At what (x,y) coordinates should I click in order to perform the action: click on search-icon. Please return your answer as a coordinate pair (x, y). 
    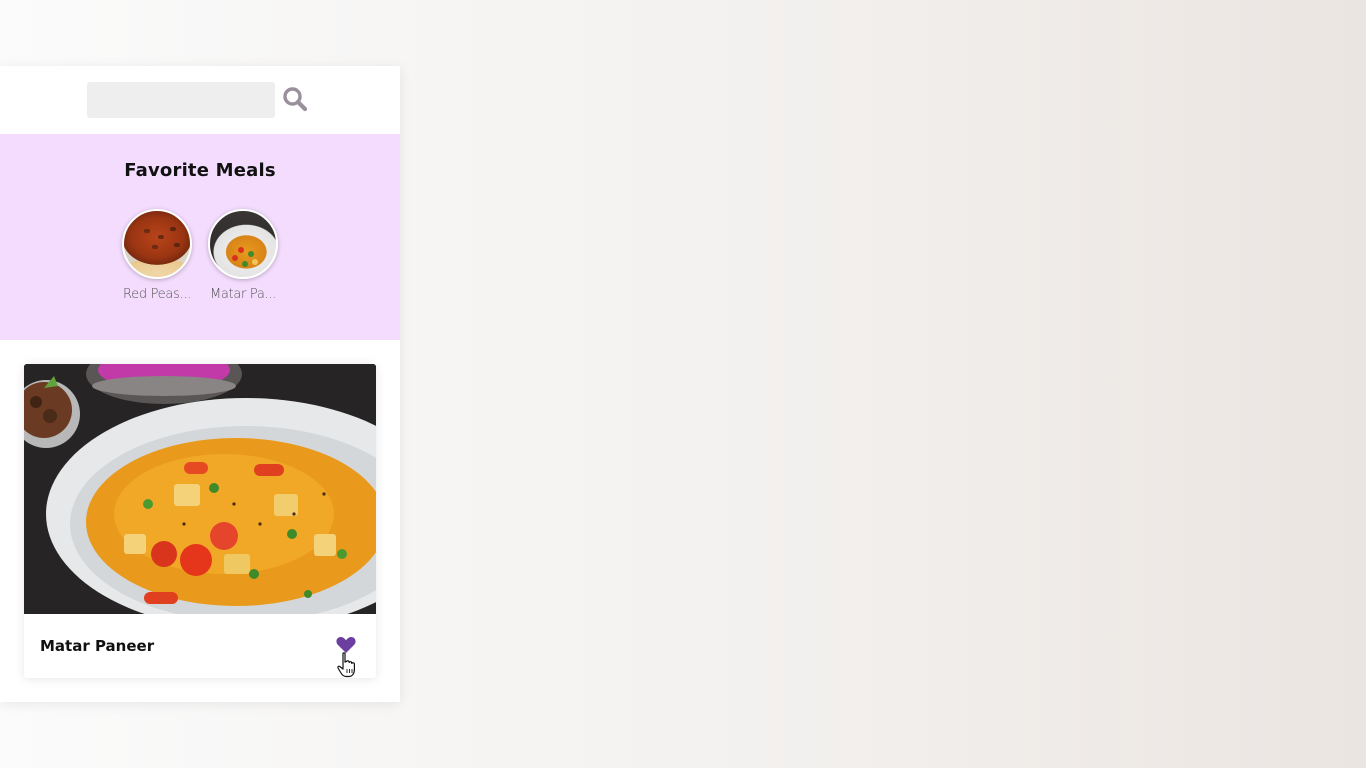
    Looking at the image, I should click on (295, 100).